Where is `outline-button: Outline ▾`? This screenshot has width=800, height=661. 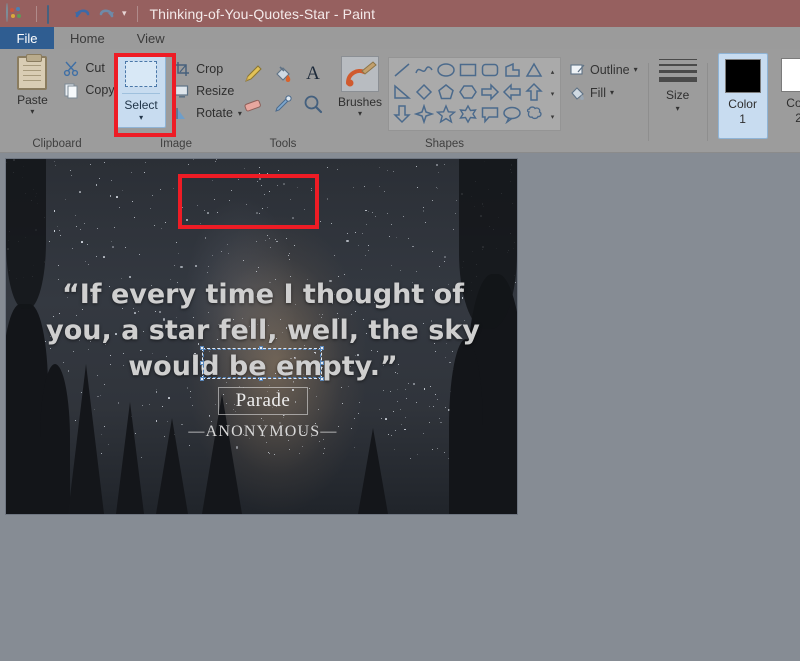 outline-button: Outline ▾ is located at coordinates (603, 69).